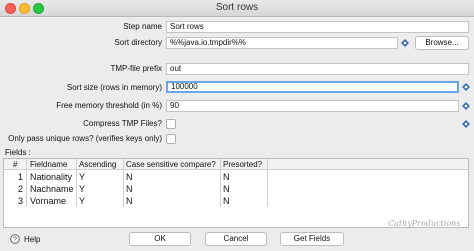 Image resolution: width=474 pixels, height=251 pixels. I want to click on tmp-prefix-label: TMP-file prefix, so click(136, 68).